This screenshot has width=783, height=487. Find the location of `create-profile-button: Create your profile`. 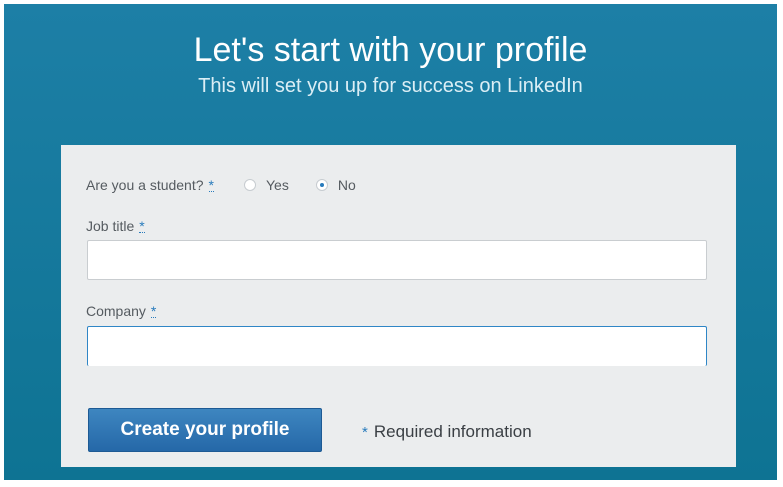

create-profile-button: Create your profile is located at coordinates (205, 430).